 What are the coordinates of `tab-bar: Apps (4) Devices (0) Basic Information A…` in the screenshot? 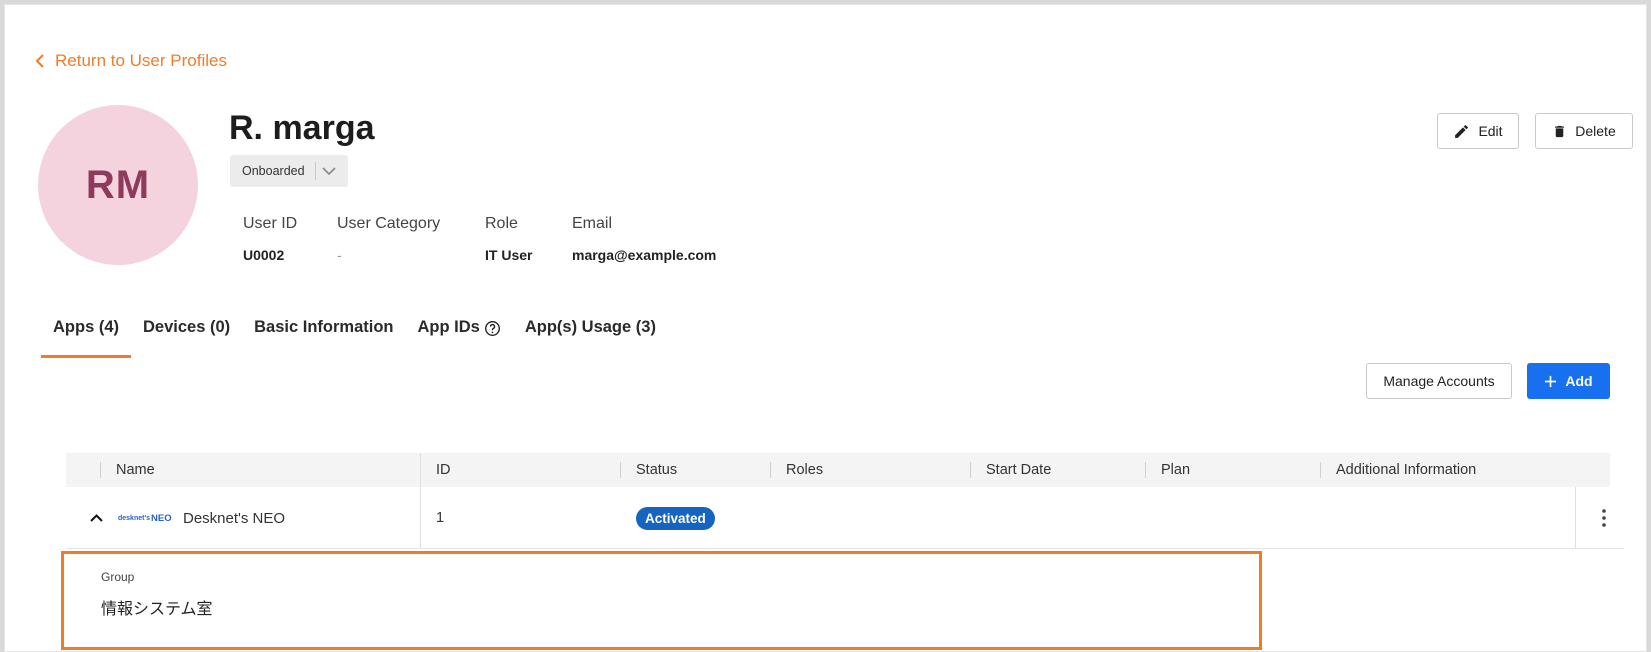 It's located at (354, 335).